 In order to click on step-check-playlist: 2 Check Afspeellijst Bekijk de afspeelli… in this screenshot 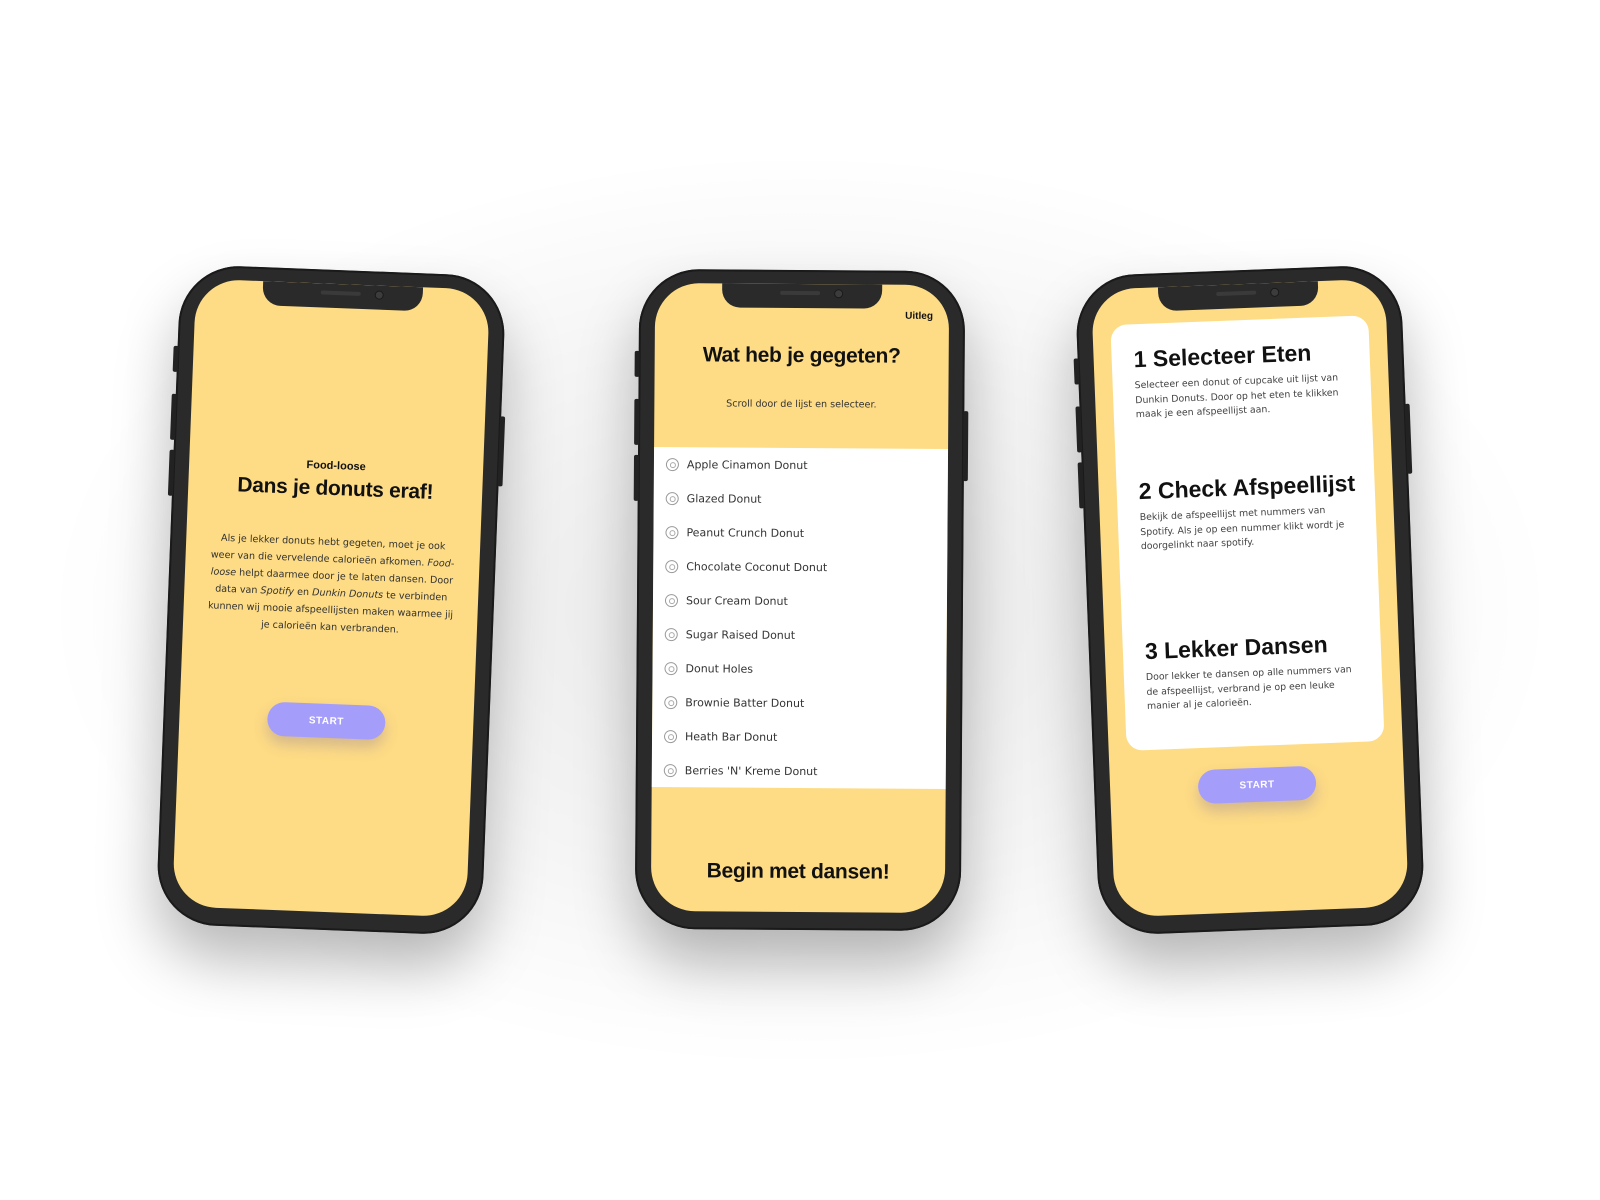, I will do `click(1248, 512)`.